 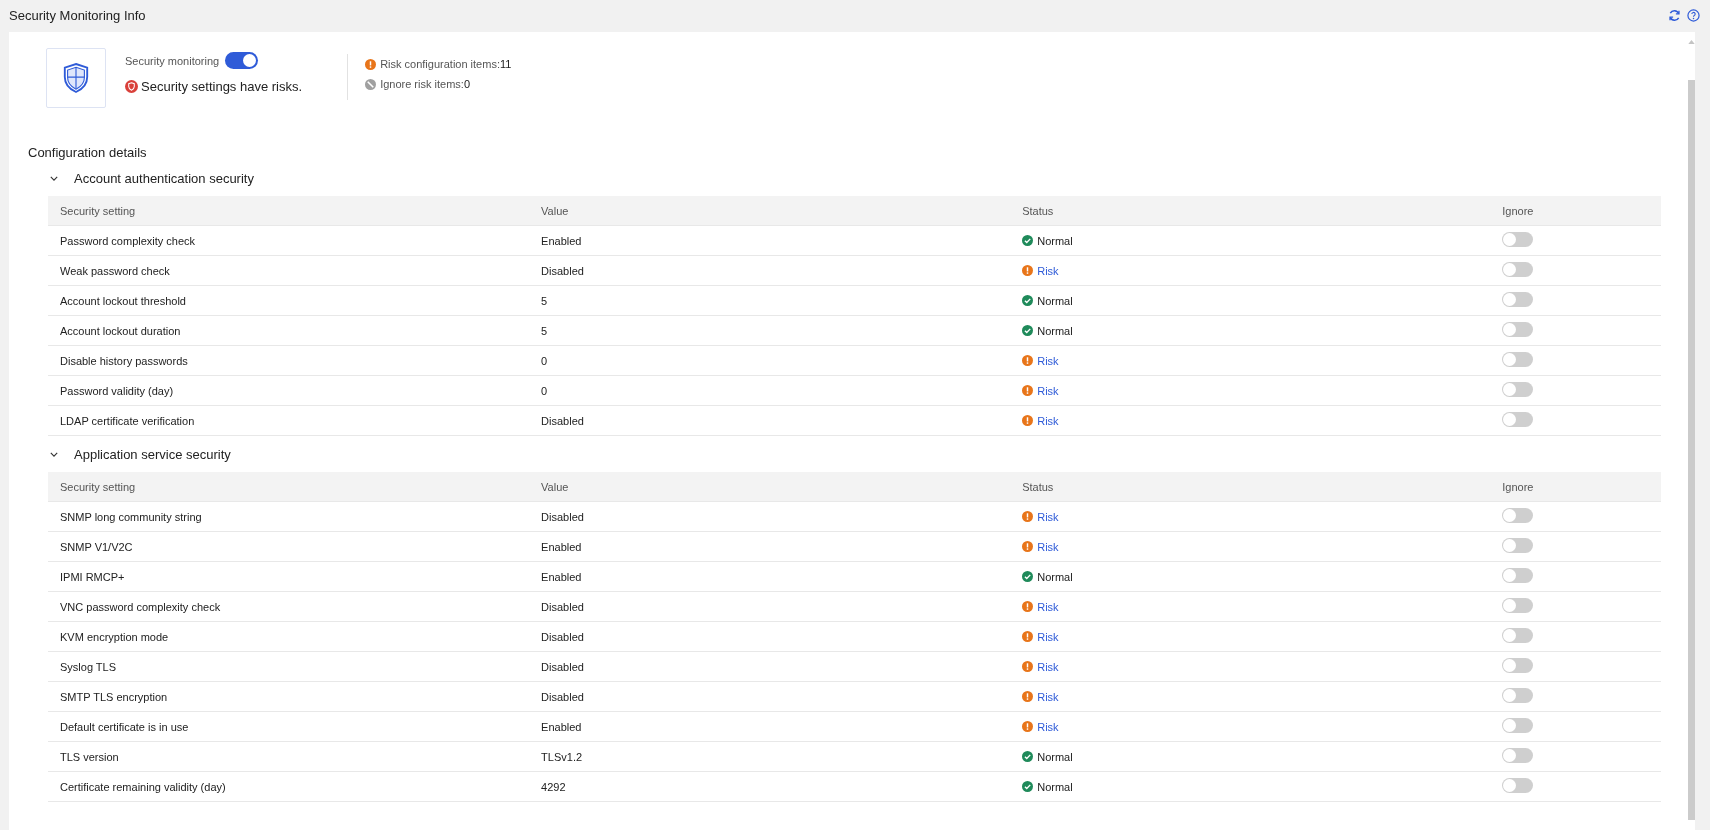 What do you see at coordinates (89, 666) in the screenshot?
I see `table-cell-text: Syslog TLS` at bounding box center [89, 666].